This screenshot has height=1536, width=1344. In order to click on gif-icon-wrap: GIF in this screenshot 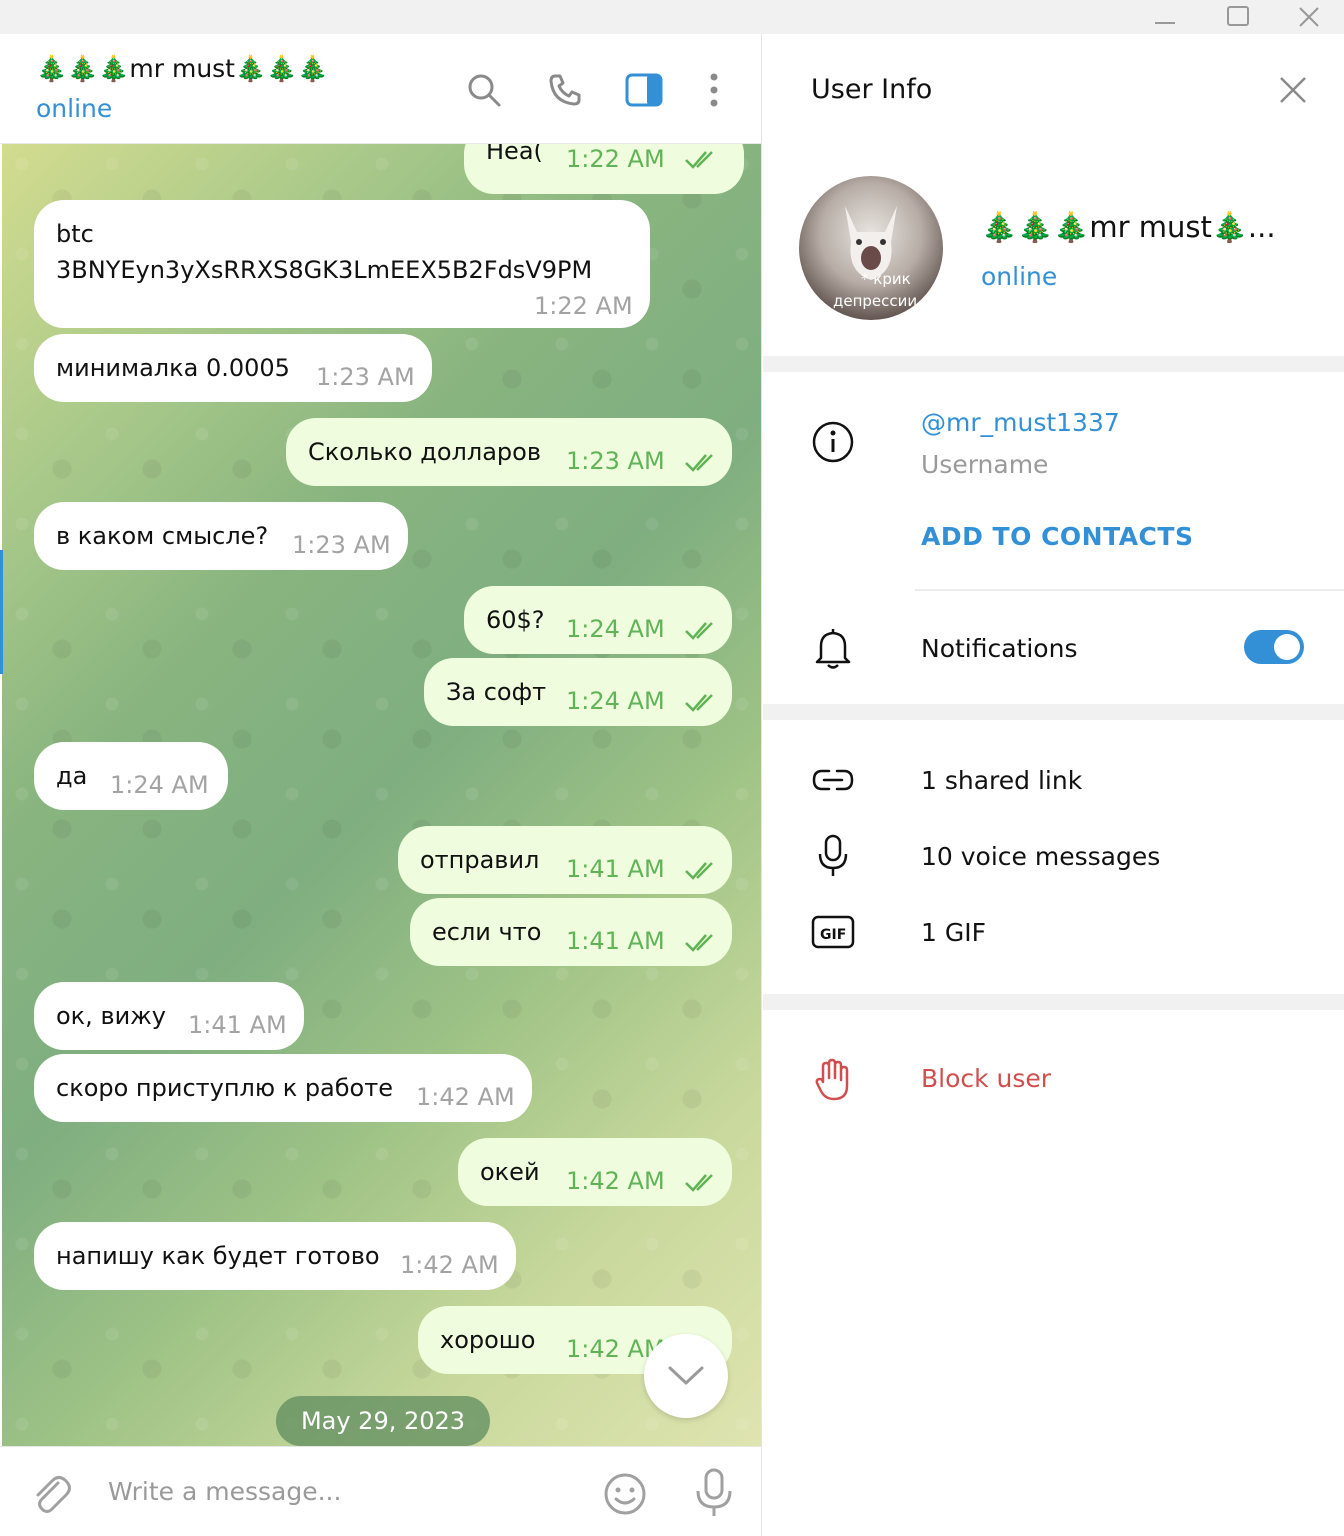, I will do `click(833, 932)`.